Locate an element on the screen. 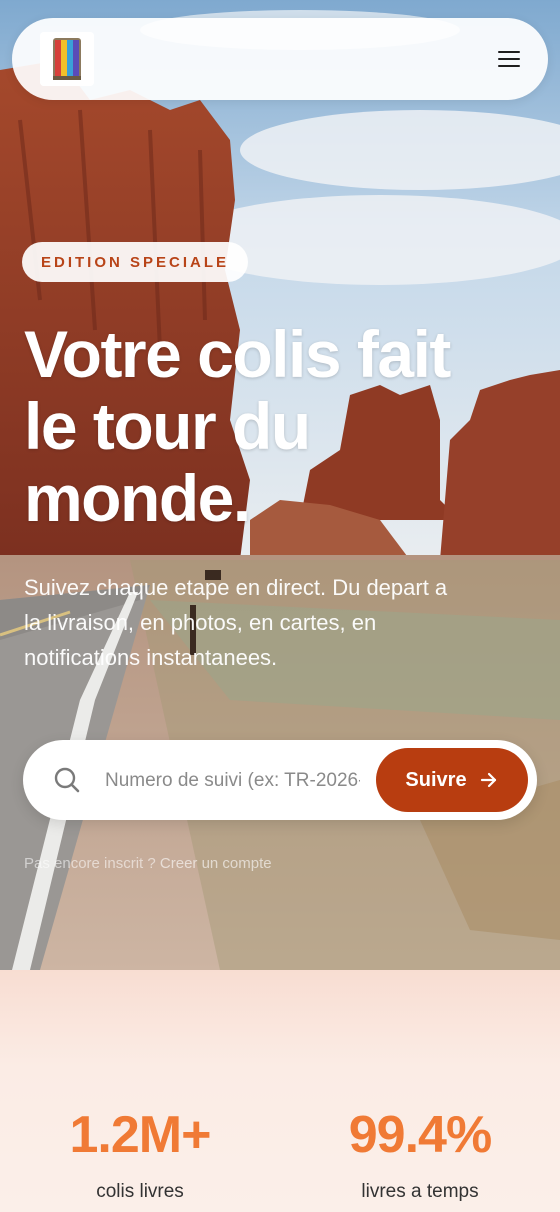 The image size is (560, 1212). top-navigation-bar is located at coordinates (280, 59).